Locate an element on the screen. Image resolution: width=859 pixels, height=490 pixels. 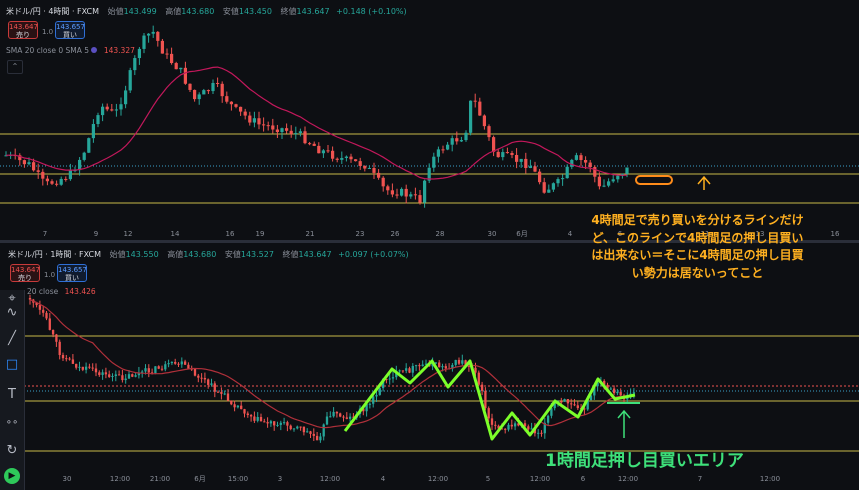
x-tick-label: 4 is located at coordinates (383, 479).